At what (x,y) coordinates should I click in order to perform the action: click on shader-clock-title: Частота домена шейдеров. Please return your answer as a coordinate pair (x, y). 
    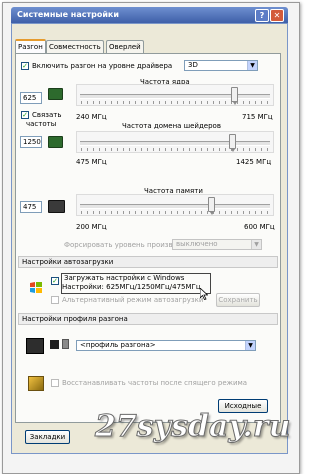
    Looking at the image, I should click on (171, 126).